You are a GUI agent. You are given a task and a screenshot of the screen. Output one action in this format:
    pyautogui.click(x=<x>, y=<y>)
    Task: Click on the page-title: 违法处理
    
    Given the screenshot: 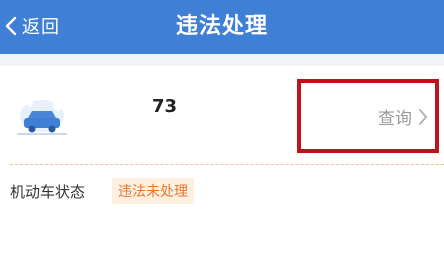 What is the action you would take?
    pyautogui.click(x=221, y=26)
    